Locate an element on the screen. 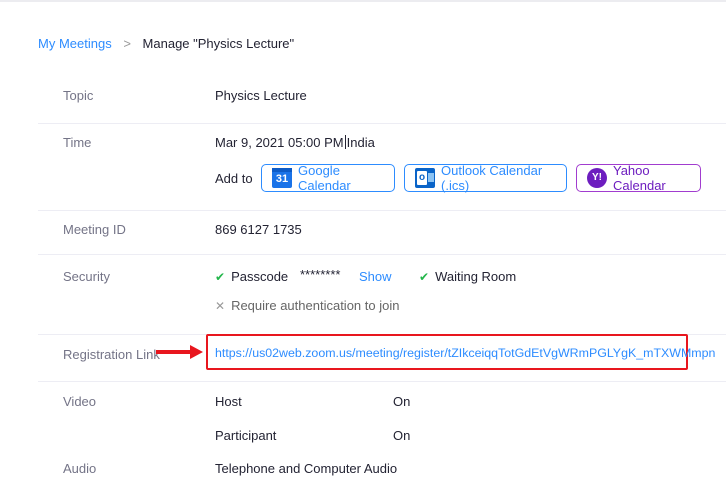  video-label: Video is located at coordinates (80, 401).